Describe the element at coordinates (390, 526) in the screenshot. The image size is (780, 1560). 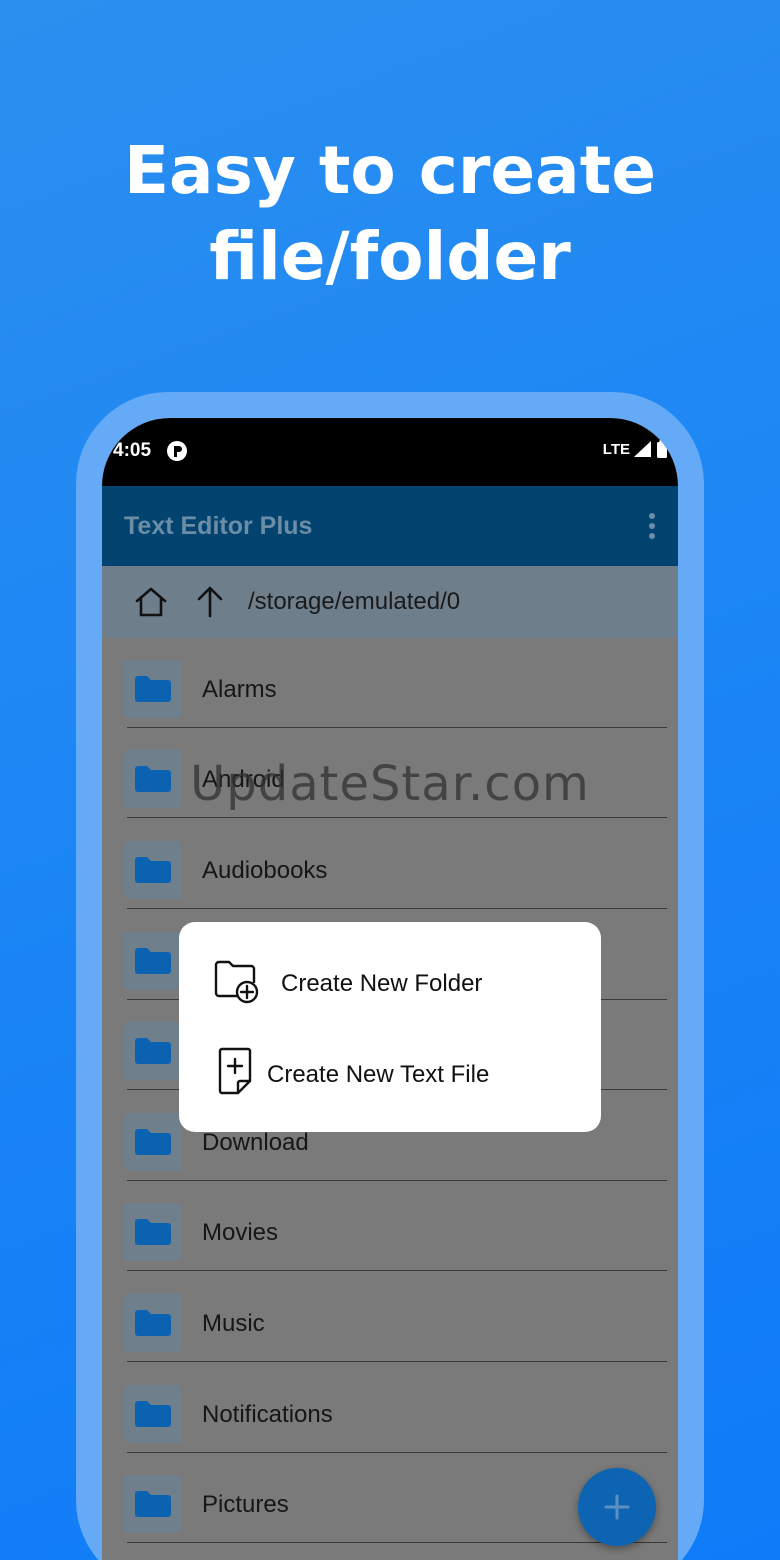
I see `app-bar: Text Editor Plus` at that location.